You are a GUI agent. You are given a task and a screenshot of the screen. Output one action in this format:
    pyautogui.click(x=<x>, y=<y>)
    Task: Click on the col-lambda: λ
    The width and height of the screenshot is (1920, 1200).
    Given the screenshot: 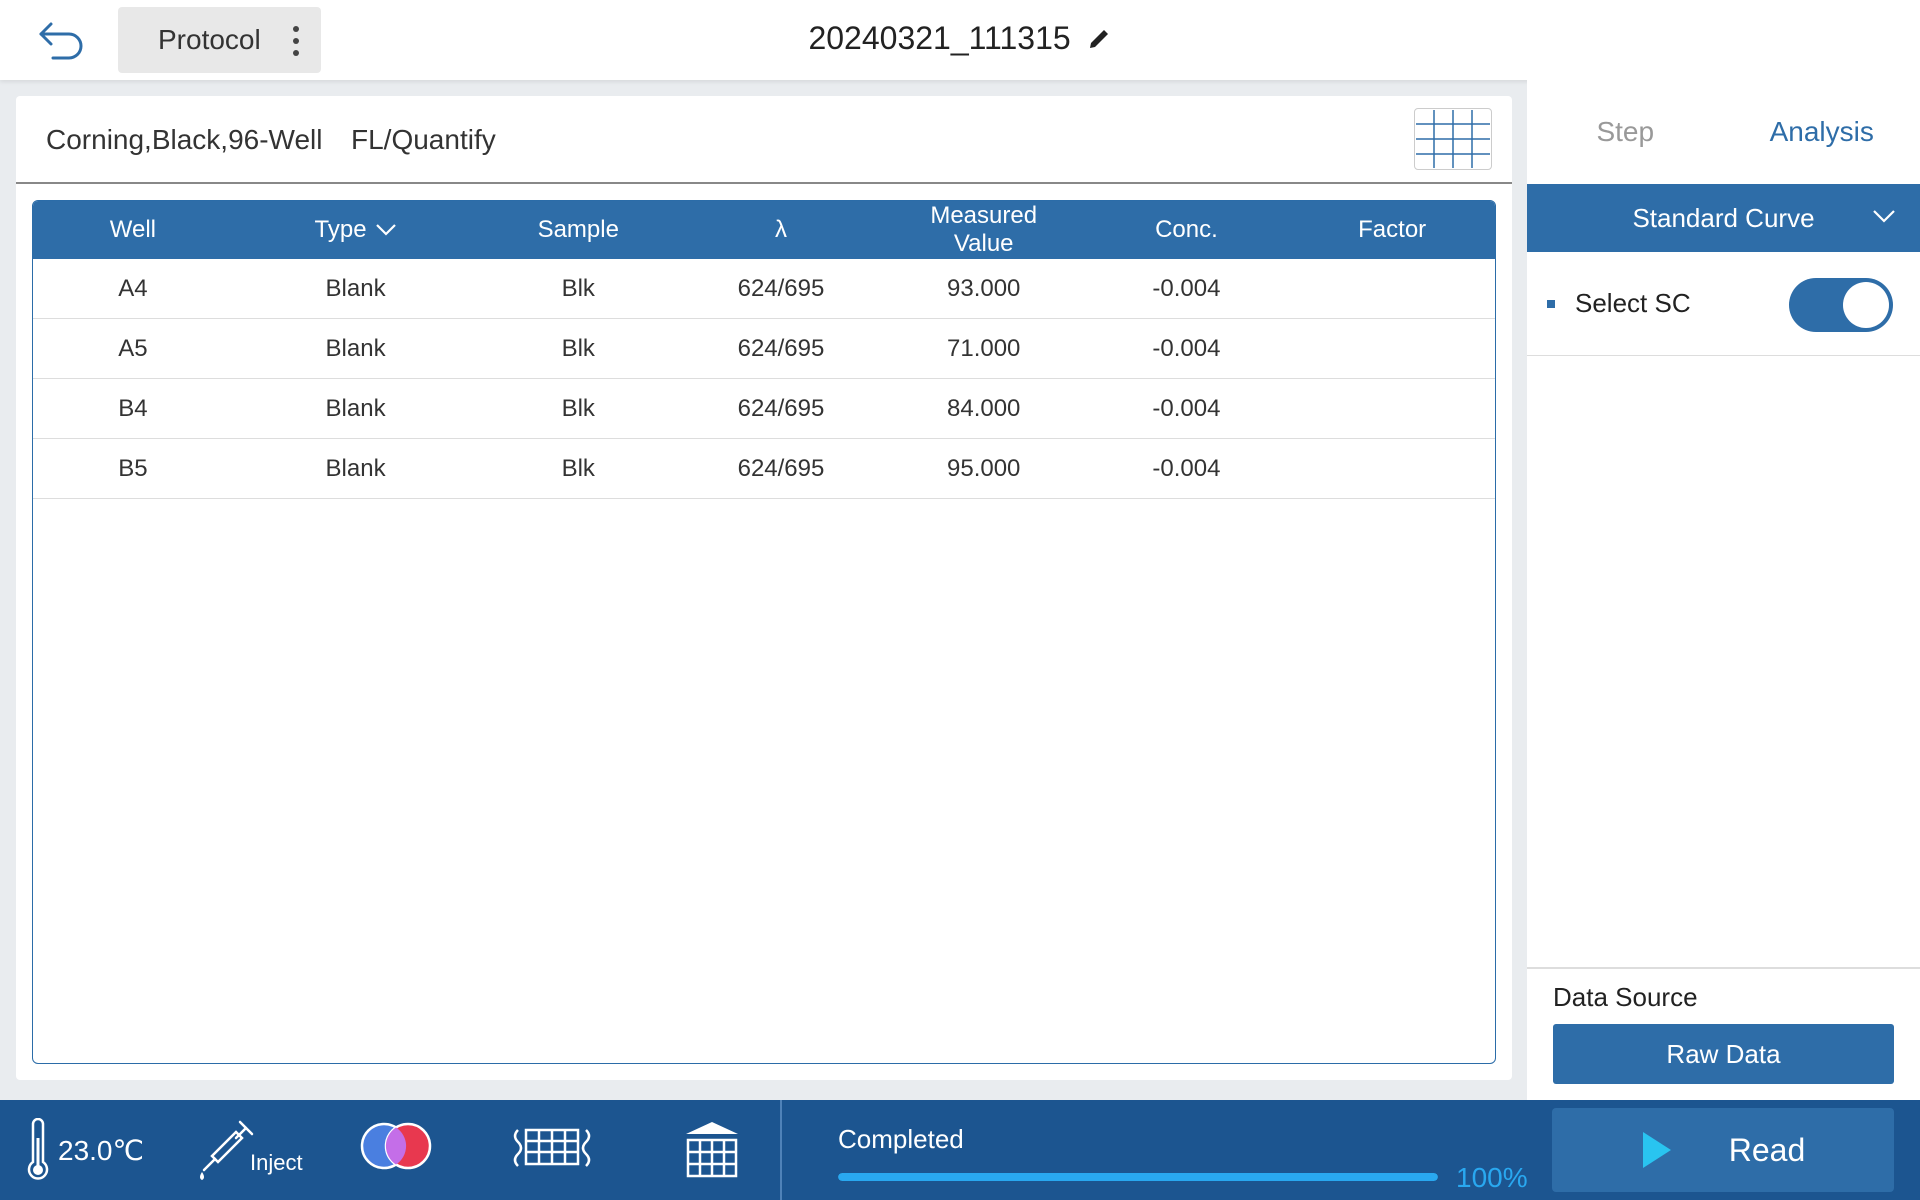 What is the action you would take?
    pyautogui.click(x=780, y=229)
    